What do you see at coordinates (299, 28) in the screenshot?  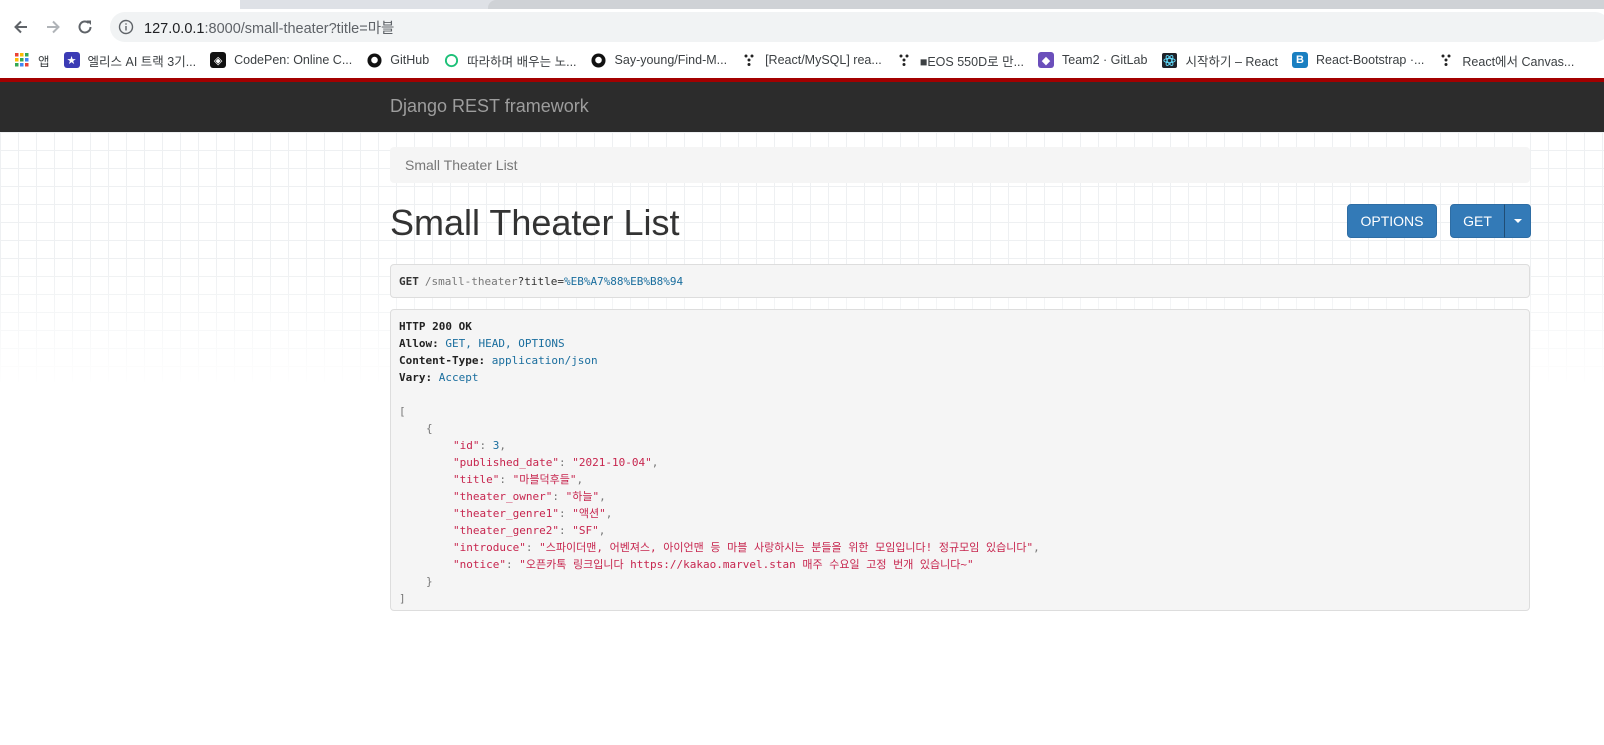 I see `url-path: :8000/small-theater?title=마블` at bounding box center [299, 28].